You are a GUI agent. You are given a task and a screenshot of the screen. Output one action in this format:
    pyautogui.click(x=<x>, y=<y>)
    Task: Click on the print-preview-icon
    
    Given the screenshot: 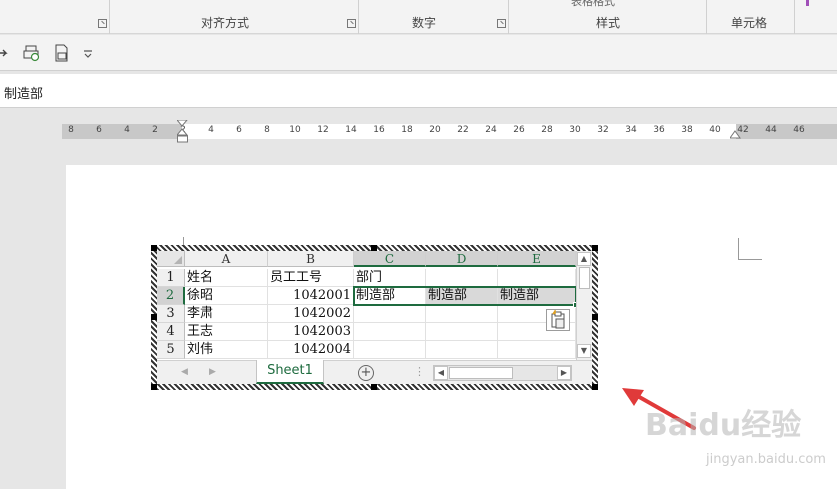 What is the action you would take?
    pyautogui.click(x=32, y=53)
    